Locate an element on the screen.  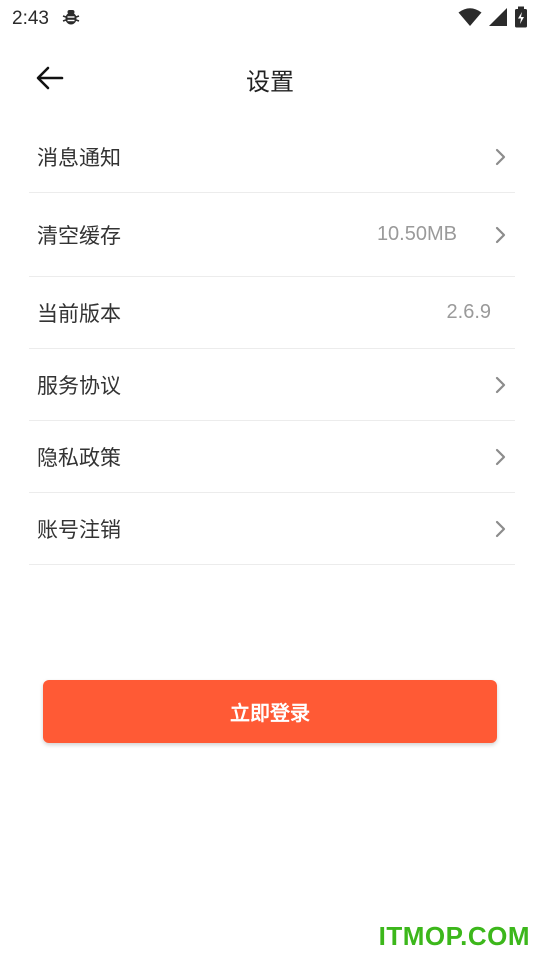
settings-item-label: 当前版本 is located at coordinates (79, 313).